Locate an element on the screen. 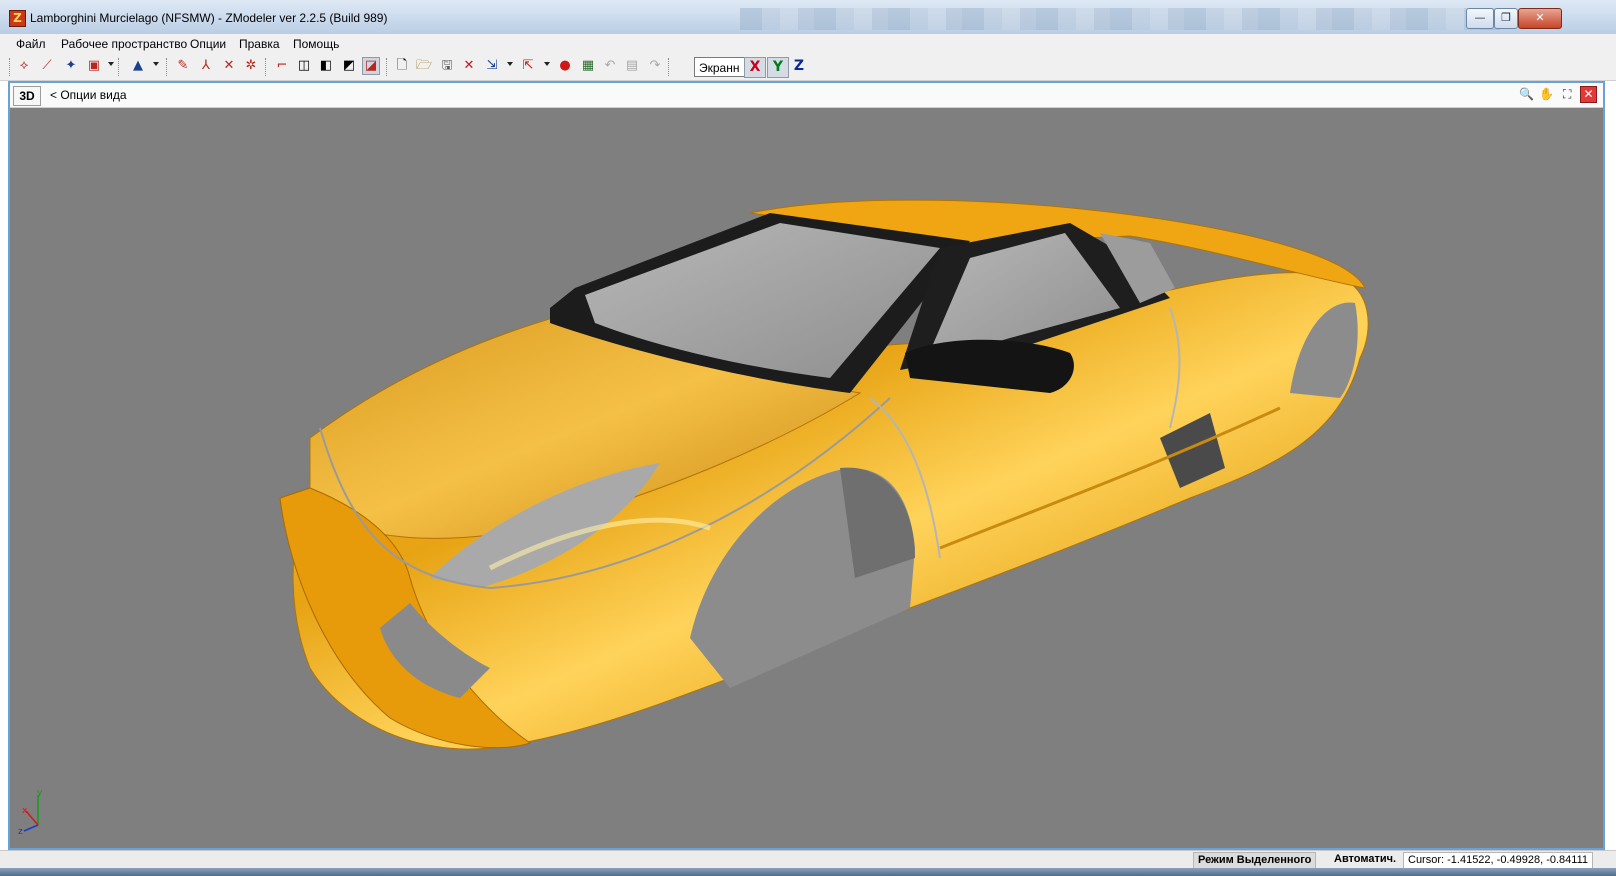 This screenshot has height=876, width=1616. selection-mode-status: Режим Выделенного is located at coordinates (1255, 860).